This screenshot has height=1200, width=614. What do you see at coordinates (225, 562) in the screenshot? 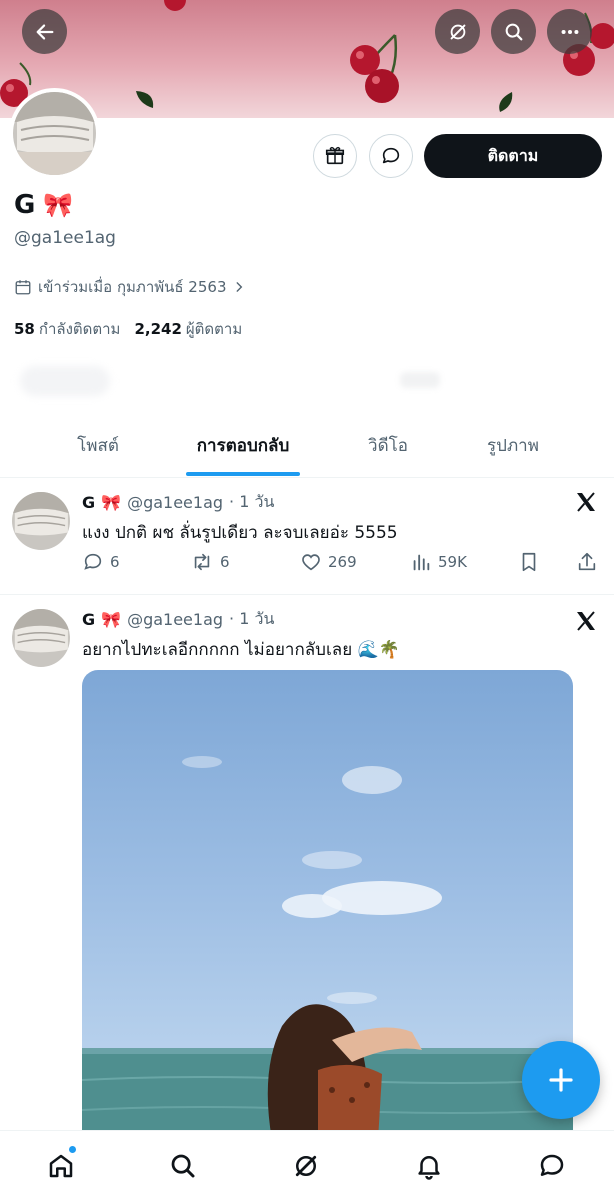
I see `repost-count: 6` at bounding box center [225, 562].